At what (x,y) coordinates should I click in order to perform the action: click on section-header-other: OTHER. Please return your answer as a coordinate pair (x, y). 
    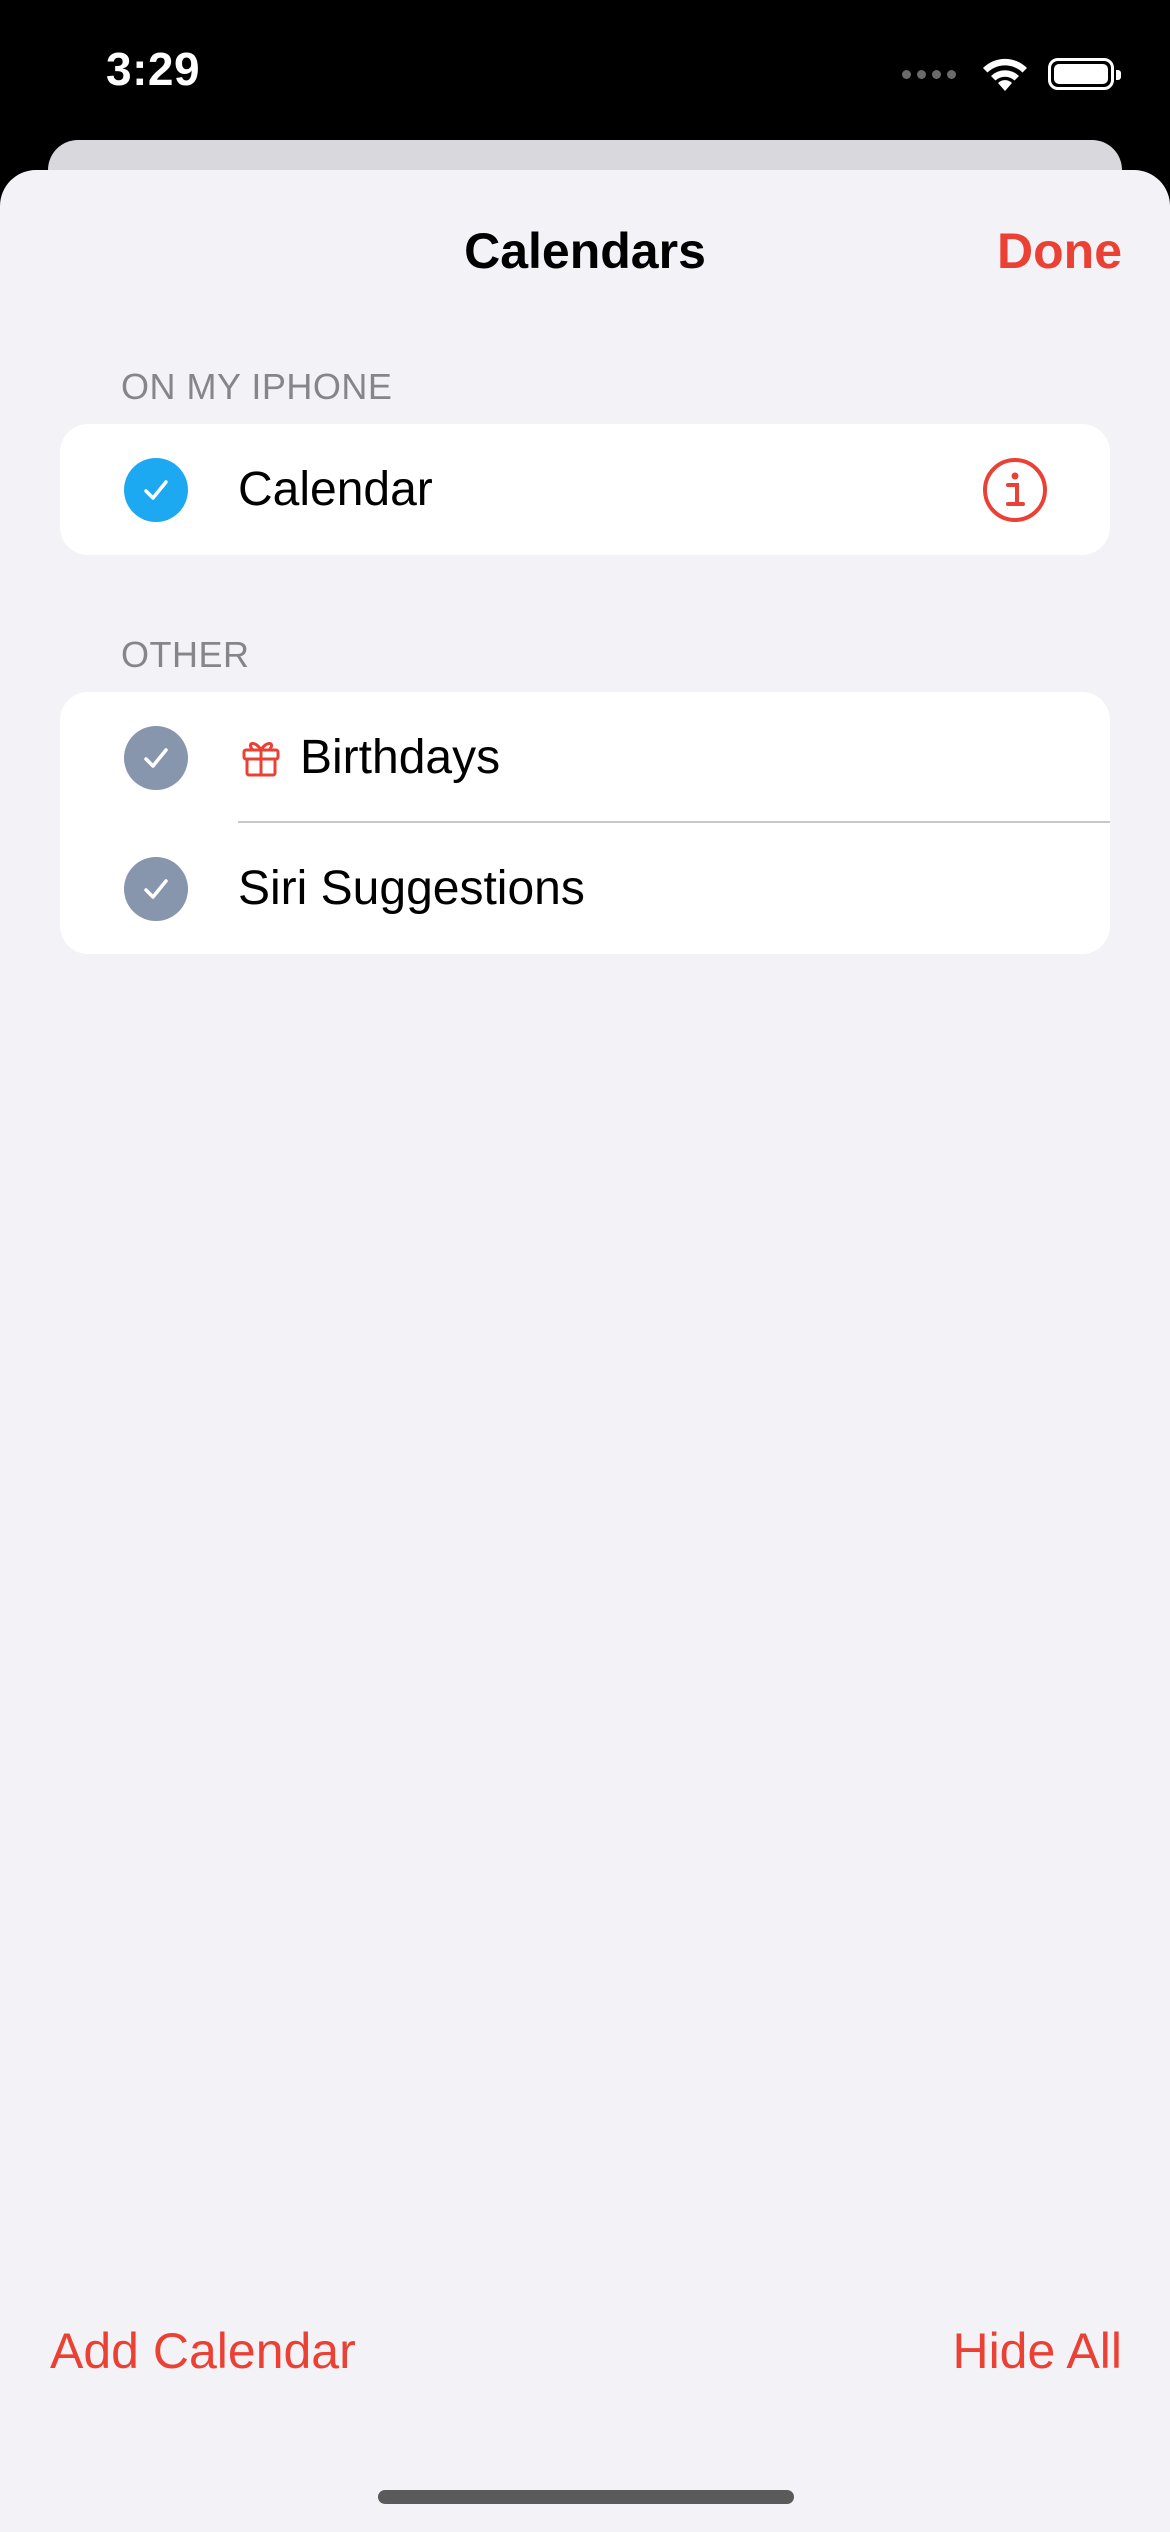
    Looking at the image, I should click on (185, 654).